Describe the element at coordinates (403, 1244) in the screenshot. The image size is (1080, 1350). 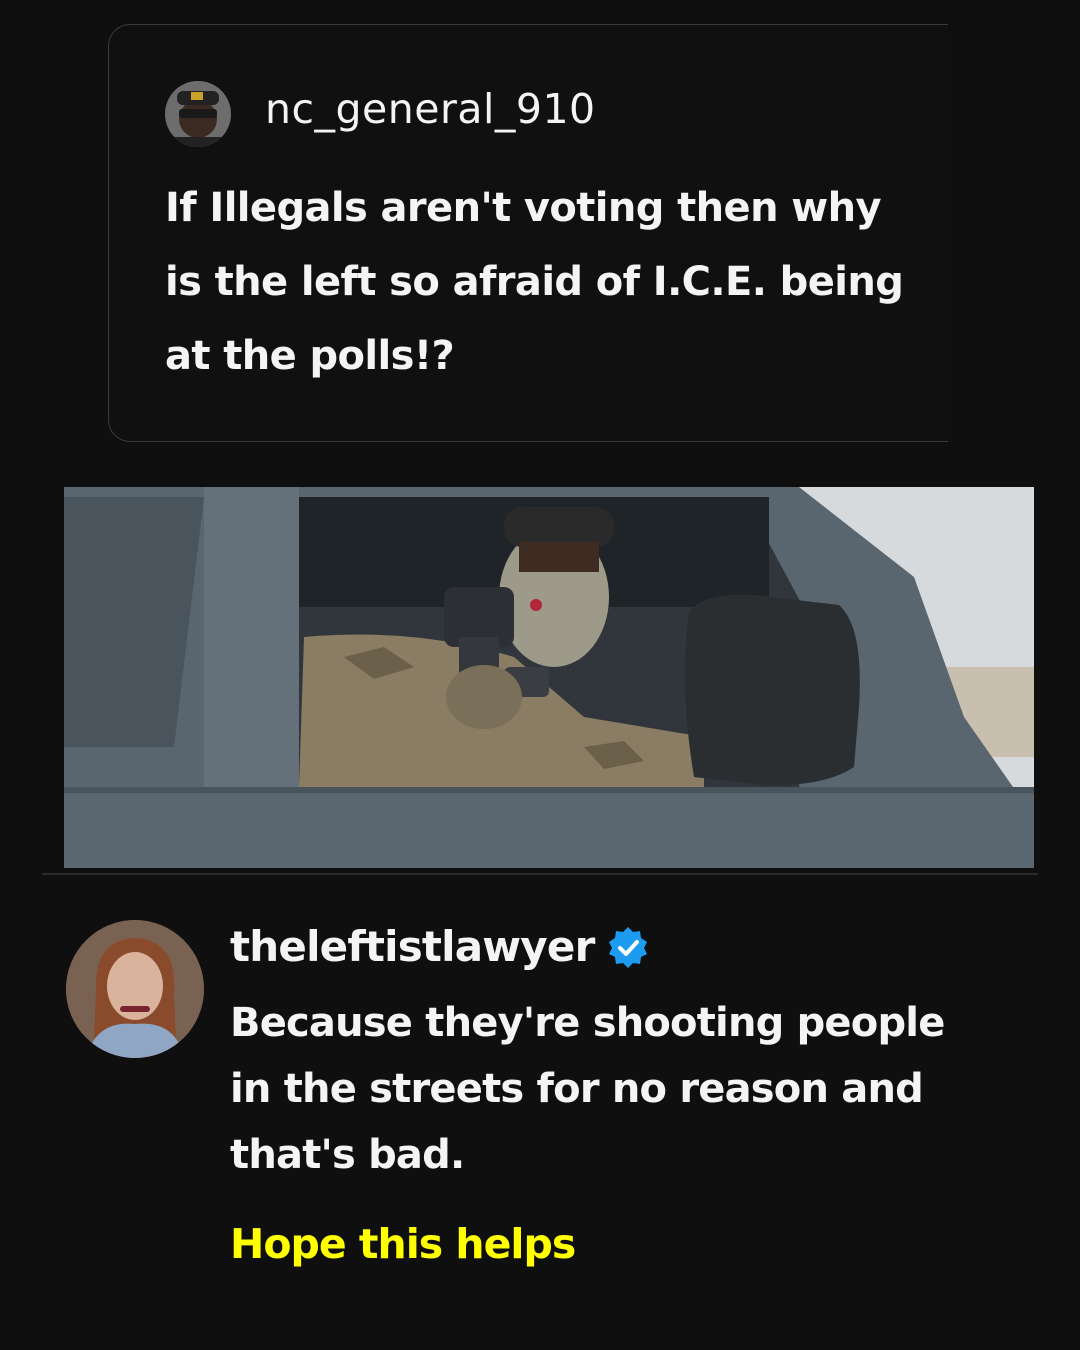
I see `reply-highlight-text: Hope this helps` at that location.